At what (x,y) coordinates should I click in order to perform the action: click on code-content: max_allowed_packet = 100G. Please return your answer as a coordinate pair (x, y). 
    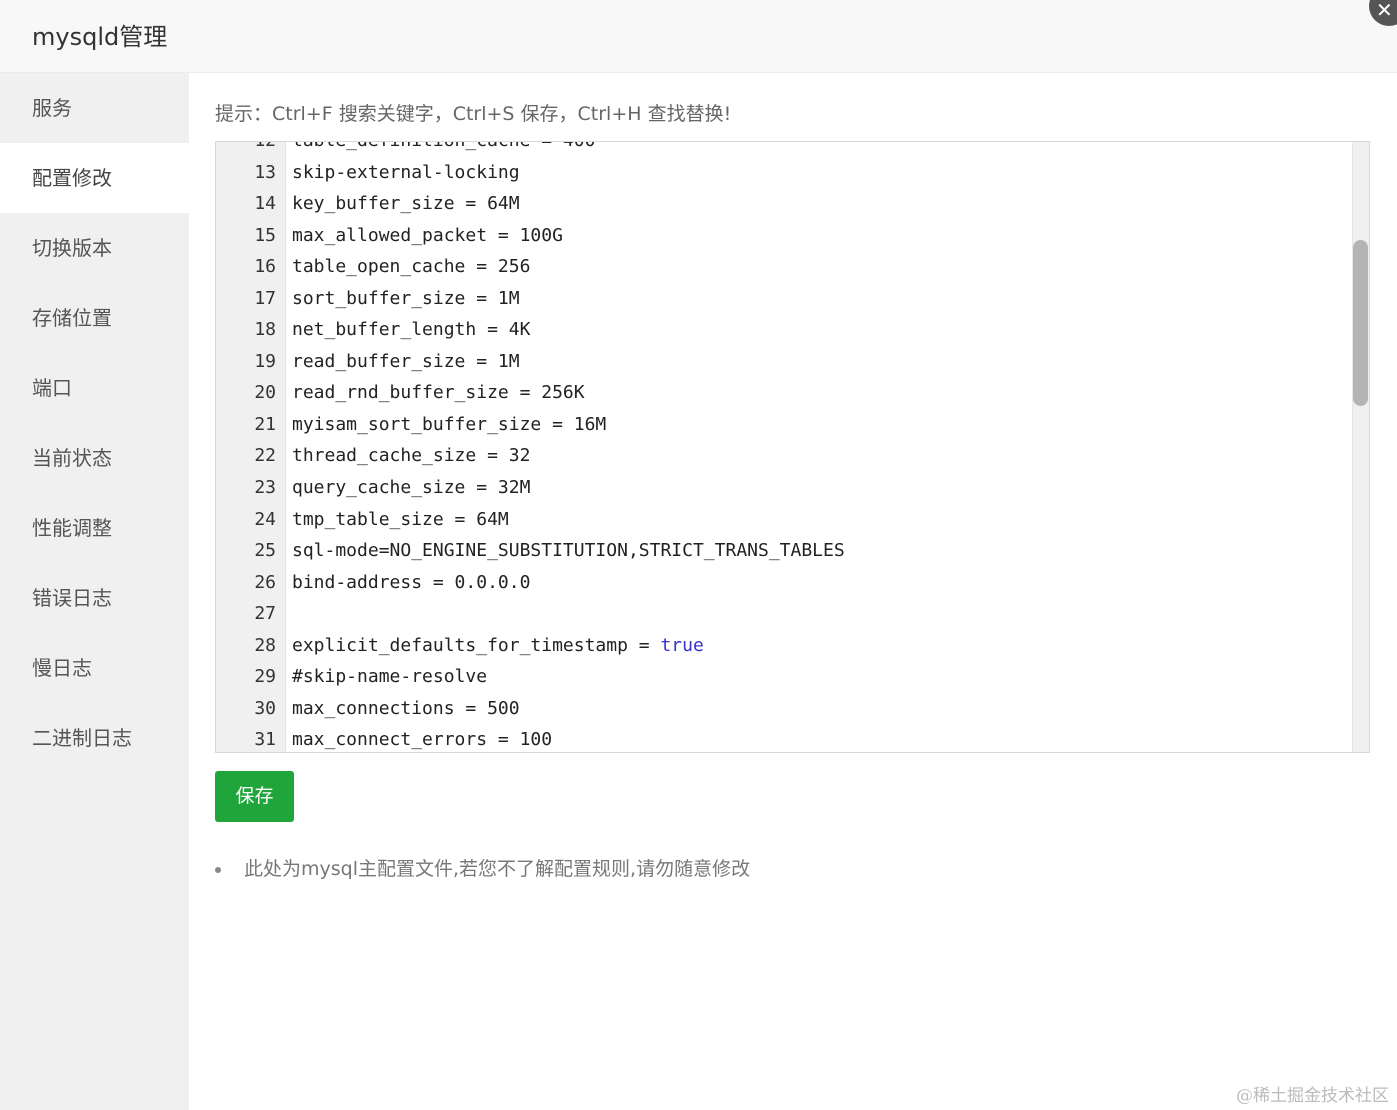
    Looking at the image, I should click on (427, 235).